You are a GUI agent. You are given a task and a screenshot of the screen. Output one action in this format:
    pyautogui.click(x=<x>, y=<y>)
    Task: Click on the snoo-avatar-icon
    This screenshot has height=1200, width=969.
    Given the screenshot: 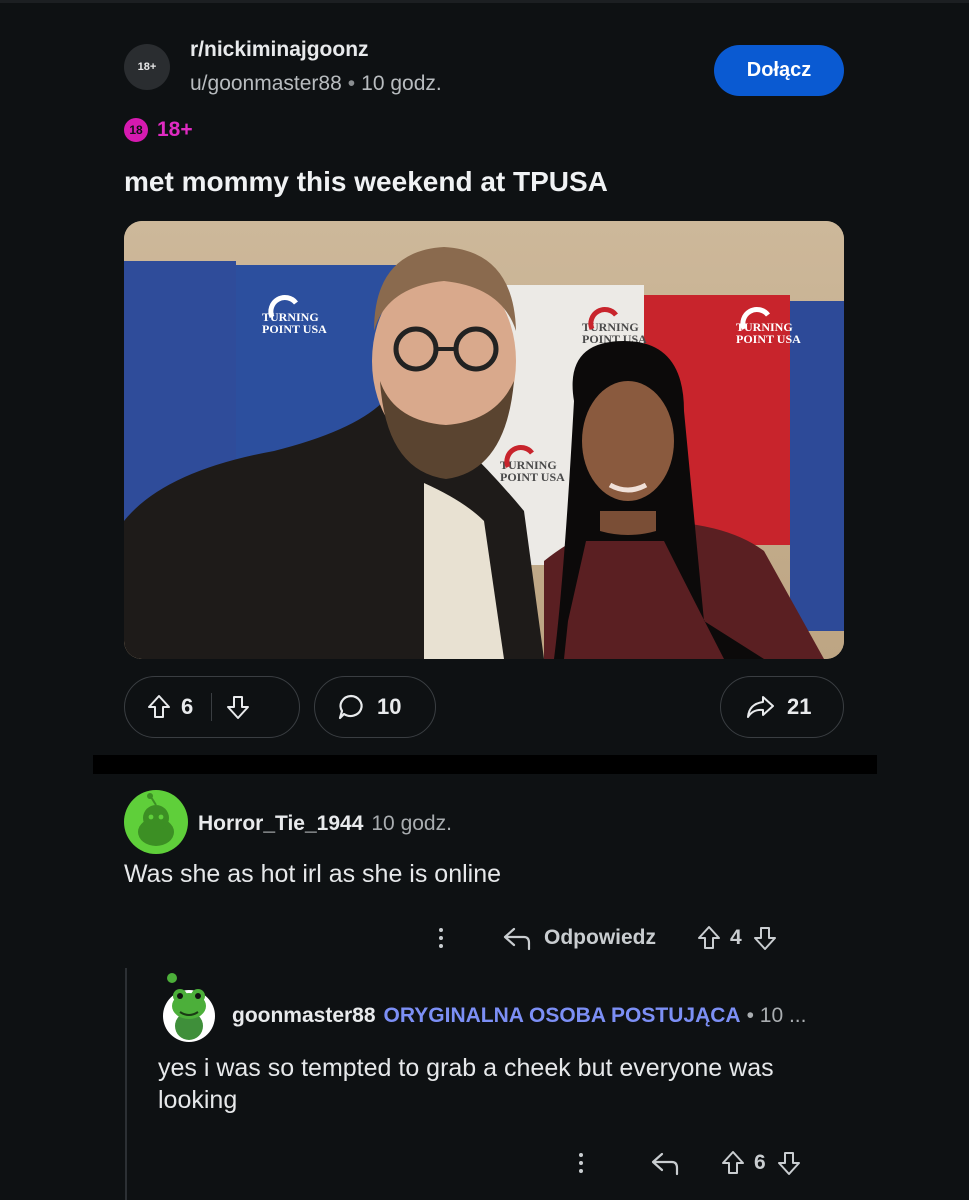 What is the action you would take?
    pyautogui.click(x=156, y=819)
    